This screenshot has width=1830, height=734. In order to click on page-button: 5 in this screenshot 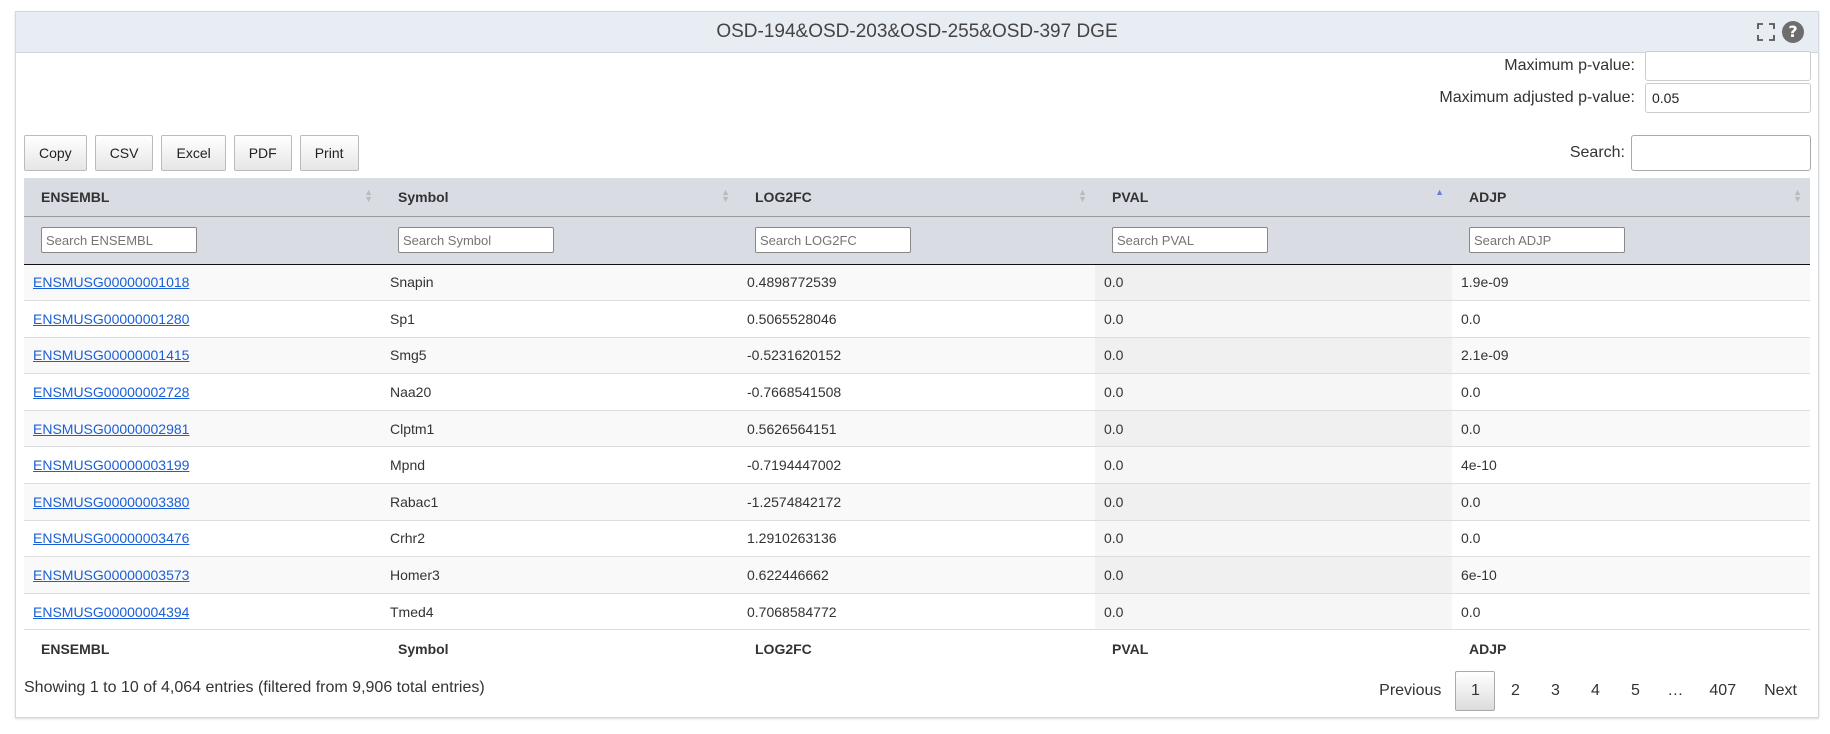, I will do `click(1635, 691)`.